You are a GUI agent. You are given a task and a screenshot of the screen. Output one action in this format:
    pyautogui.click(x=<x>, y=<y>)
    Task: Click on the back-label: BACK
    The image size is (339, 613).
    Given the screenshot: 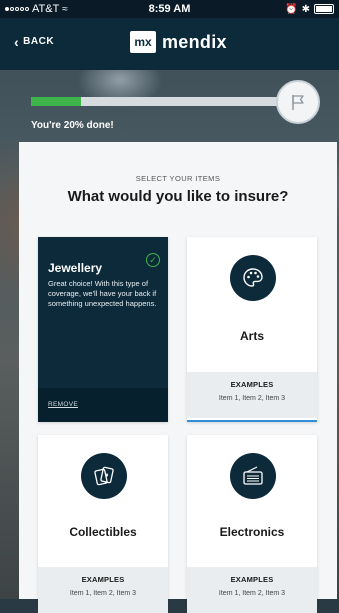 What is the action you would take?
    pyautogui.click(x=39, y=41)
    